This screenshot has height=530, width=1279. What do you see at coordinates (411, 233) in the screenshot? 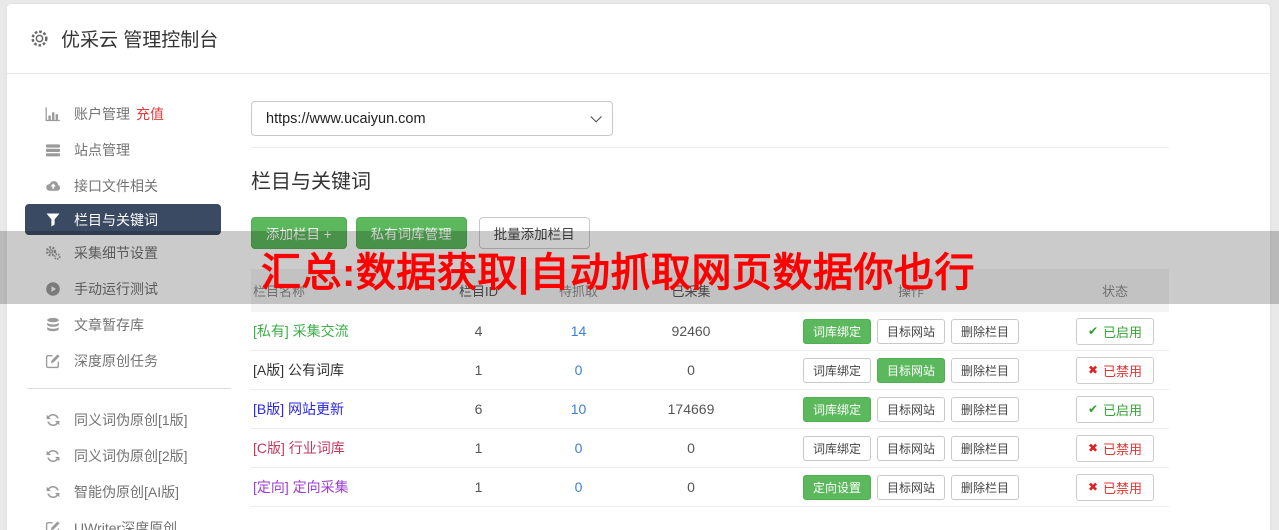
I see `private-thesaurus-button: 私有词库管理` at bounding box center [411, 233].